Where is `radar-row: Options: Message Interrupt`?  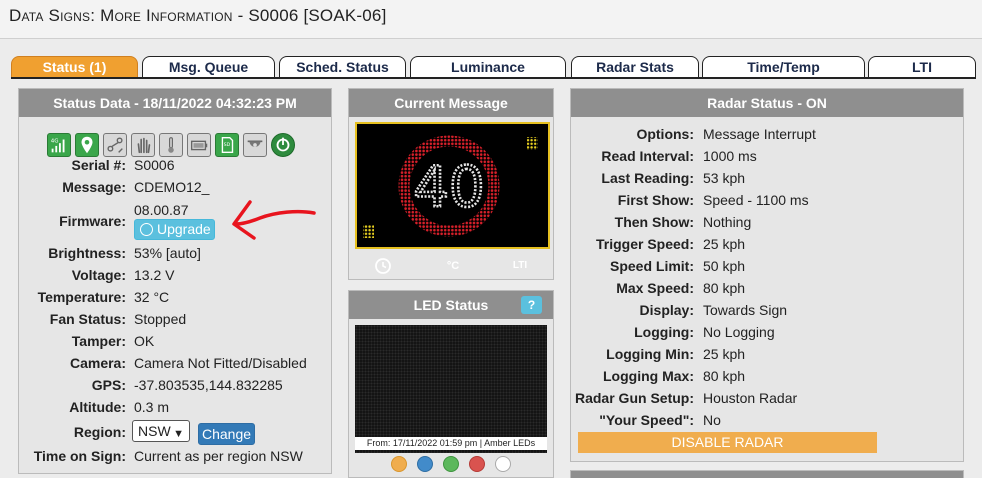
radar-row: Options: Message Interrupt is located at coordinates (767, 137).